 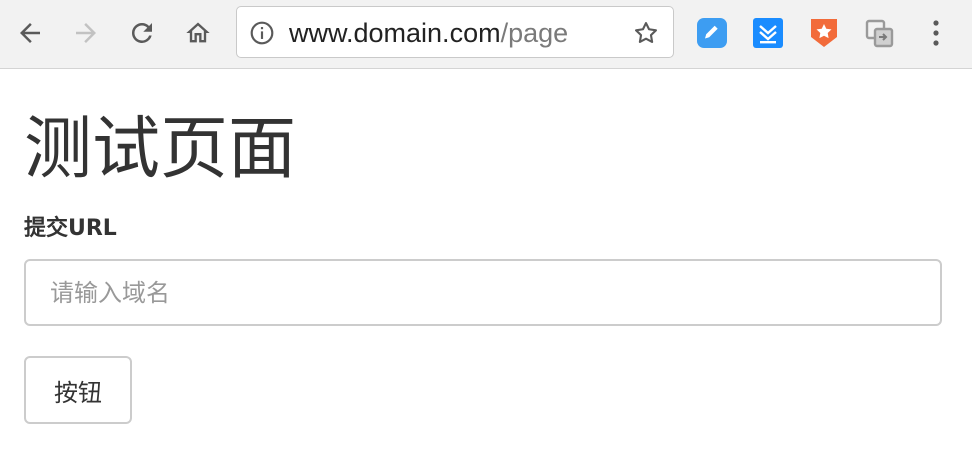 I want to click on domain-input, so click(x=483, y=292).